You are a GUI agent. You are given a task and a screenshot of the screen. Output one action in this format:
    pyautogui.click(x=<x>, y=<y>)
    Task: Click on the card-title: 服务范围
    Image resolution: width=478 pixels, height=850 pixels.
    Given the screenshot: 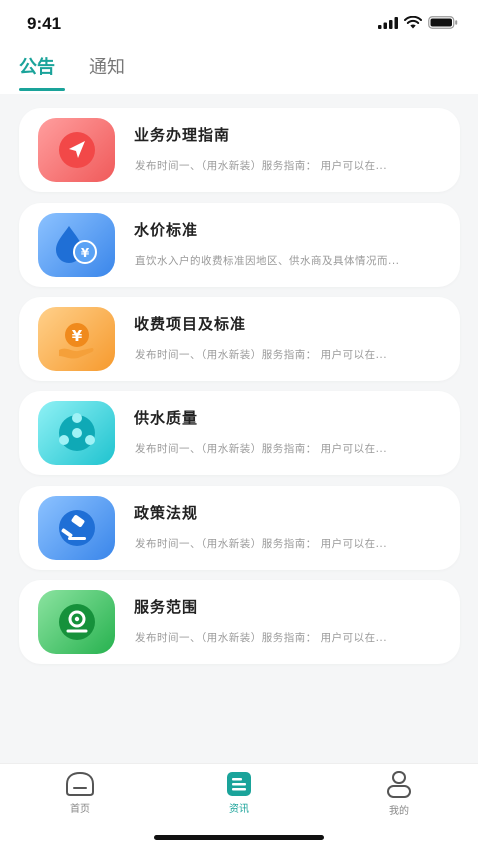 What is the action you would take?
    pyautogui.click(x=166, y=607)
    